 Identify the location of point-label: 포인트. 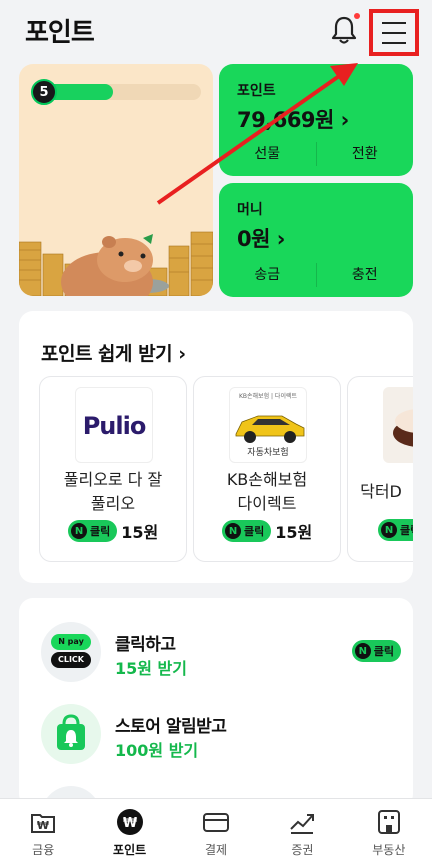
(256, 91).